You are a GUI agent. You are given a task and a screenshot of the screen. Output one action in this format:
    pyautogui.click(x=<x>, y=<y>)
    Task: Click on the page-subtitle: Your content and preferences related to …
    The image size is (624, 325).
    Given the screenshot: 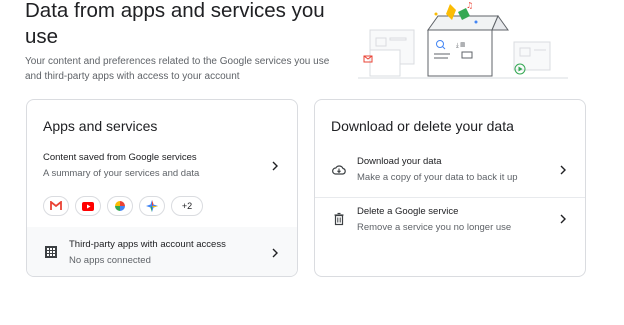 What is the action you would take?
    pyautogui.click(x=177, y=69)
    